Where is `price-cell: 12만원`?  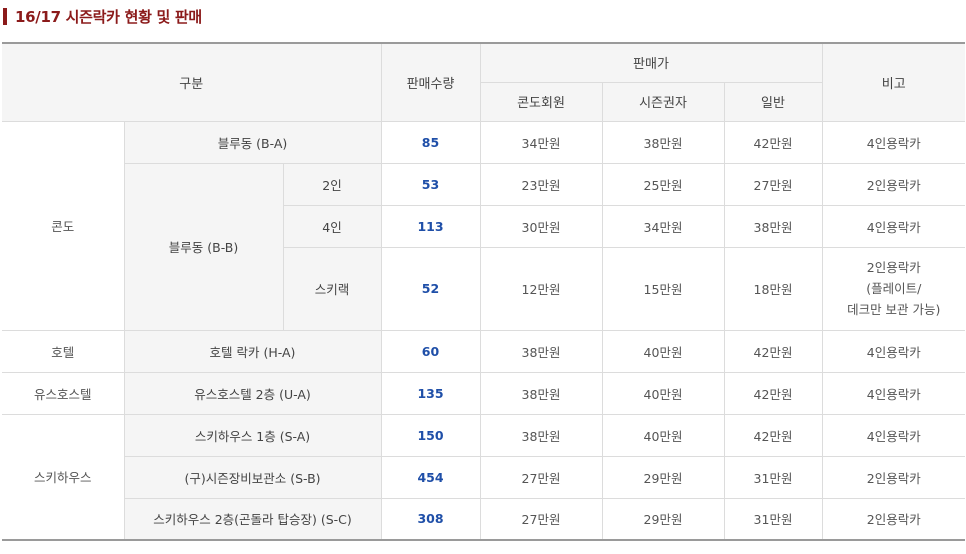
price-cell: 12만원 is located at coordinates (541, 288).